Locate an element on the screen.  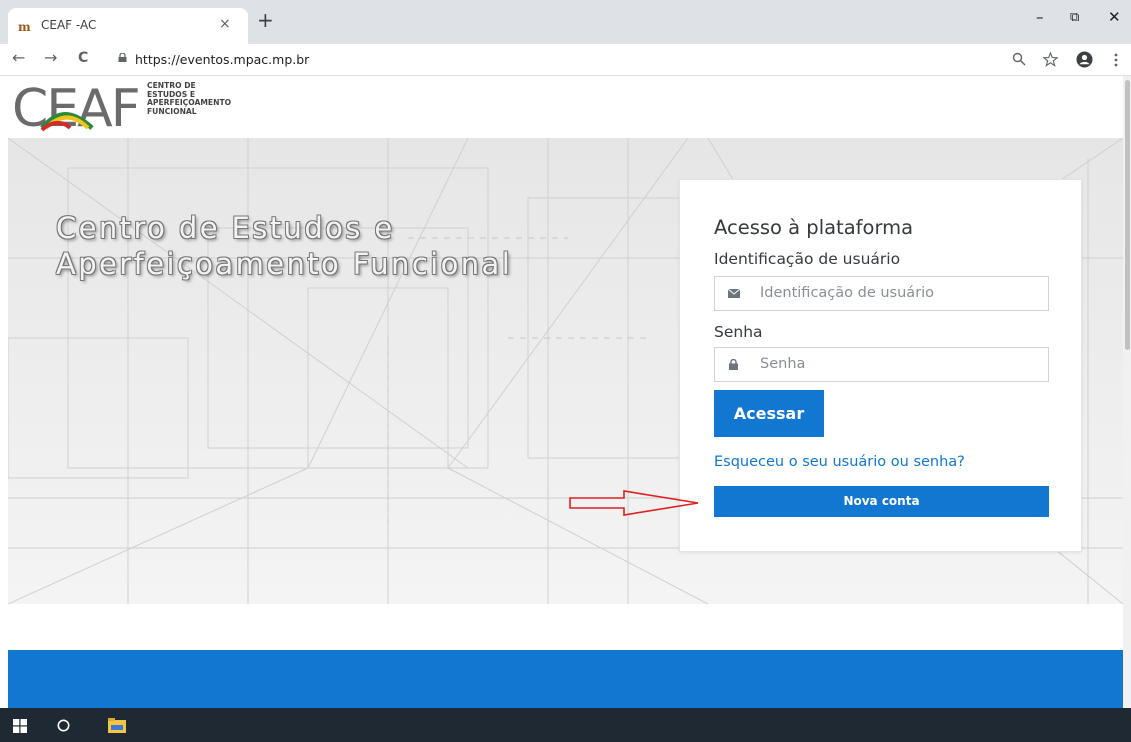
ceaf-logo-mark: CEAF is located at coordinates (76, 107).